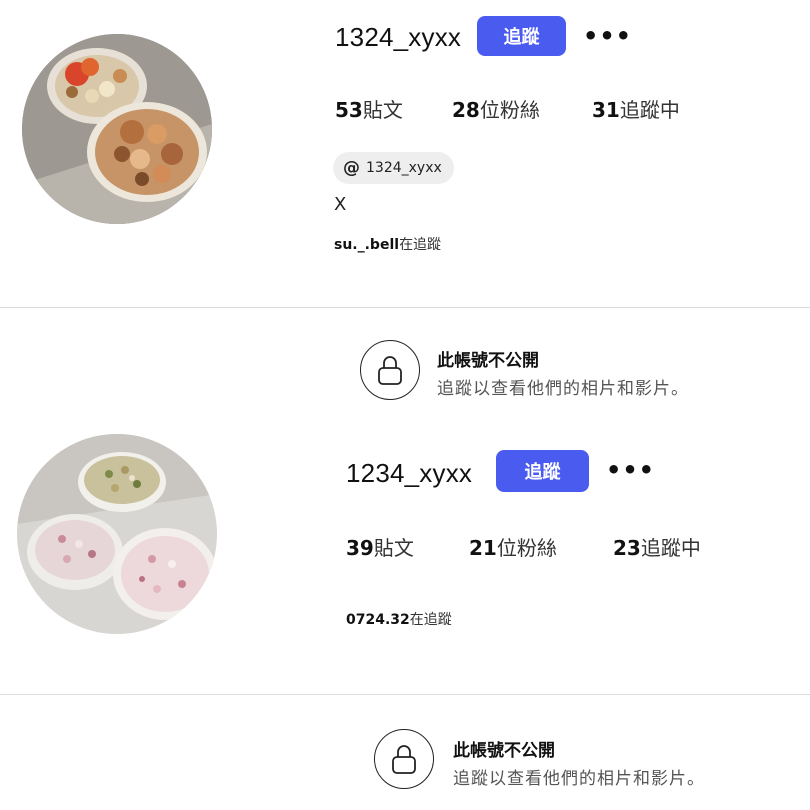 The image size is (810, 810). Describe the element at coordinates (657, 546) in the screenshot. I see `following-count: 23追蹤中` at that location.